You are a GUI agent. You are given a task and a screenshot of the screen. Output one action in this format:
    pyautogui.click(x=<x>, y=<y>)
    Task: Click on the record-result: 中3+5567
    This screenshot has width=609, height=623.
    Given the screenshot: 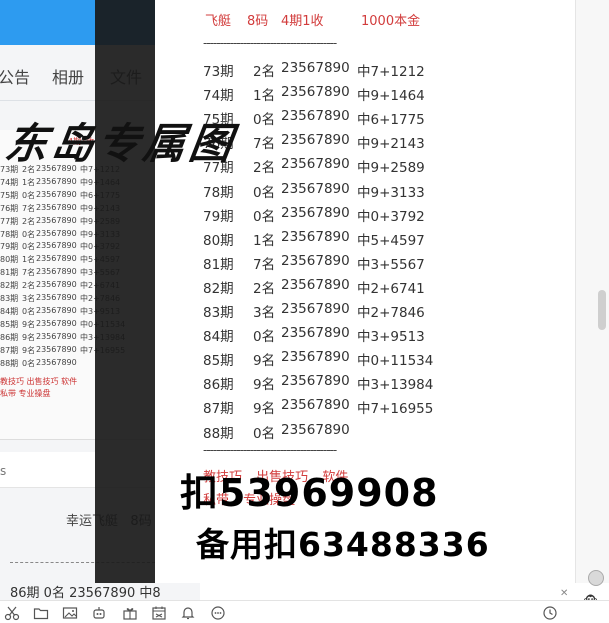 What is the action you would take?
    pyautogui.click(x=391, y=264)
    